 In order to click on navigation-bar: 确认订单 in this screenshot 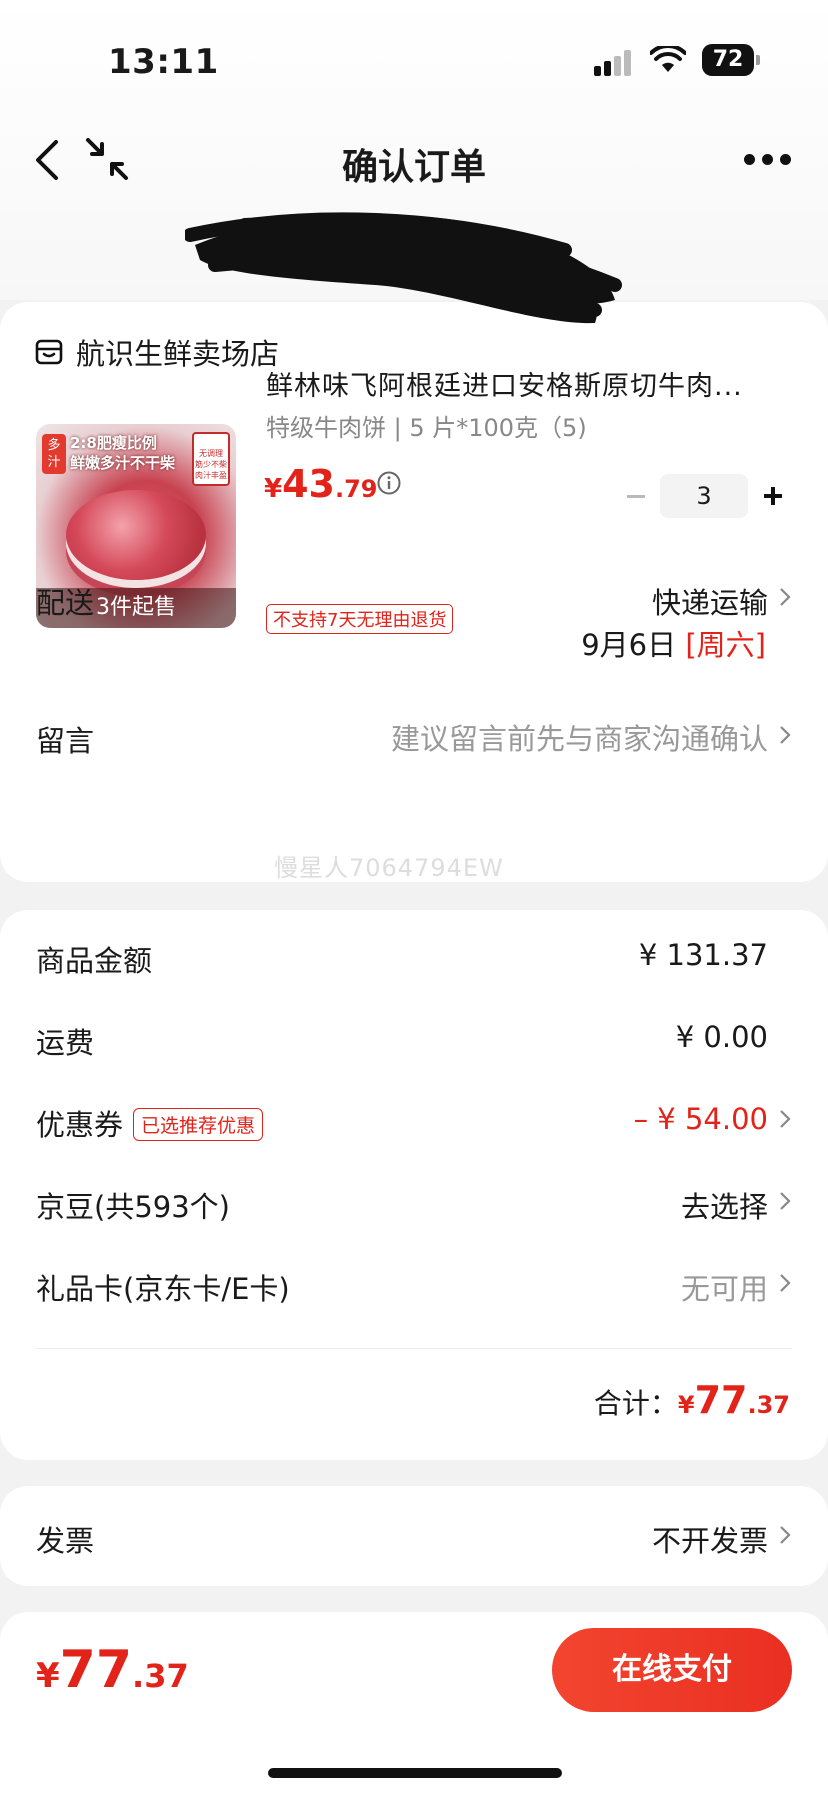, I will do `click(414, 160)`.